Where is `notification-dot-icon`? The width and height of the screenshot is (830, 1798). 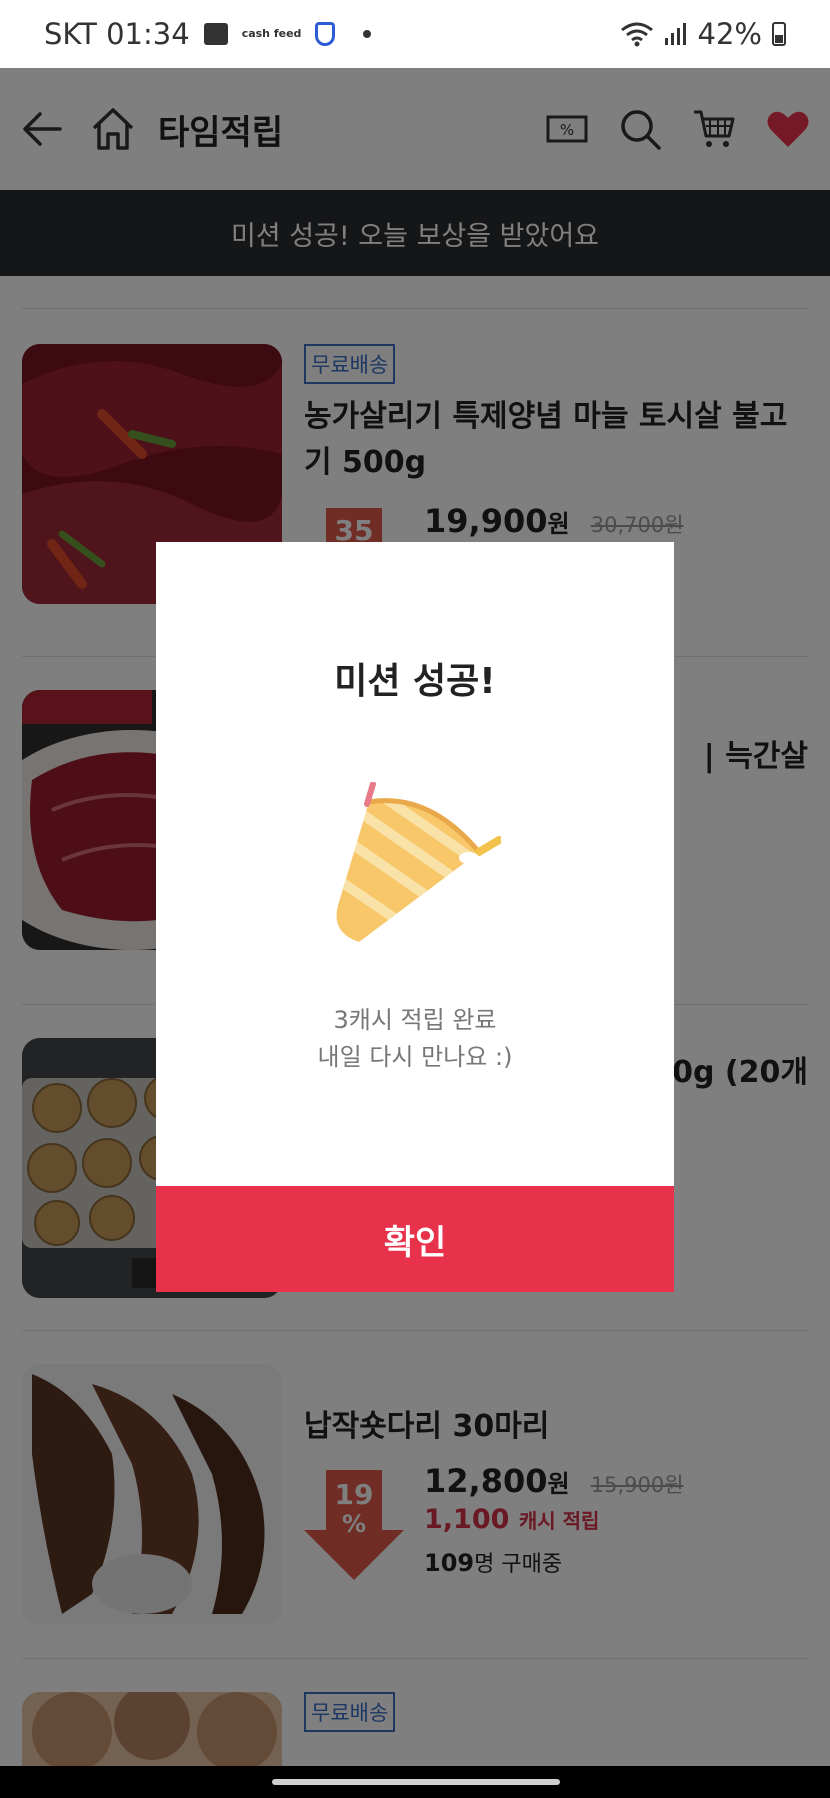 notification-dot-icon is located at coordinates (367, 34).